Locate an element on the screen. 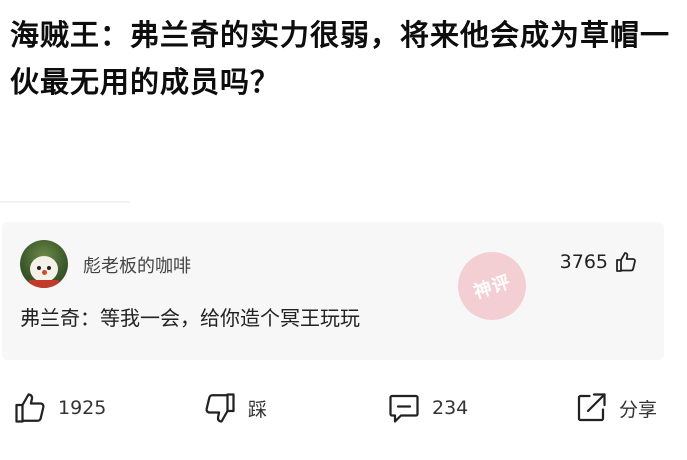 The height and width of the screenshot is (460, 687). comment-button: 234 is located at coordinates (427, 408).